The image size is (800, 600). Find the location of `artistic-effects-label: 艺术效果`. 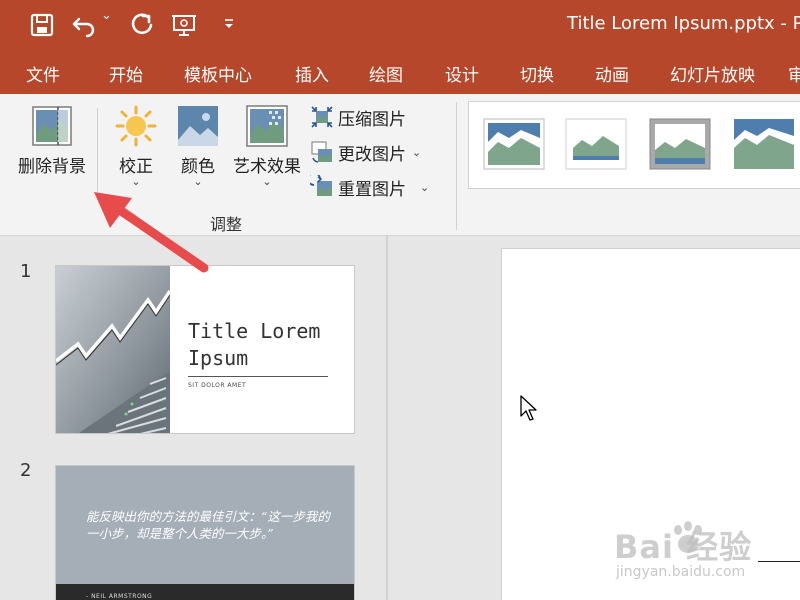

artistic-effects-label: 艺术效果 is located at coordinates (267, 167).